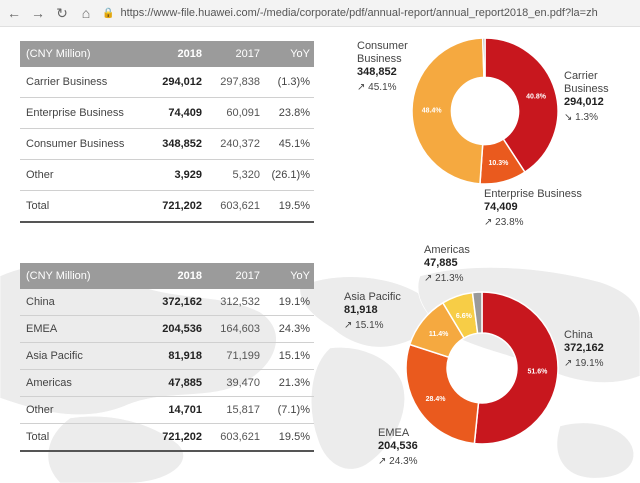  What do you see at coordinates (287, 356) in the screenshot?
I see `value-yoy: 15.1%` at bounding box center [287, 356].